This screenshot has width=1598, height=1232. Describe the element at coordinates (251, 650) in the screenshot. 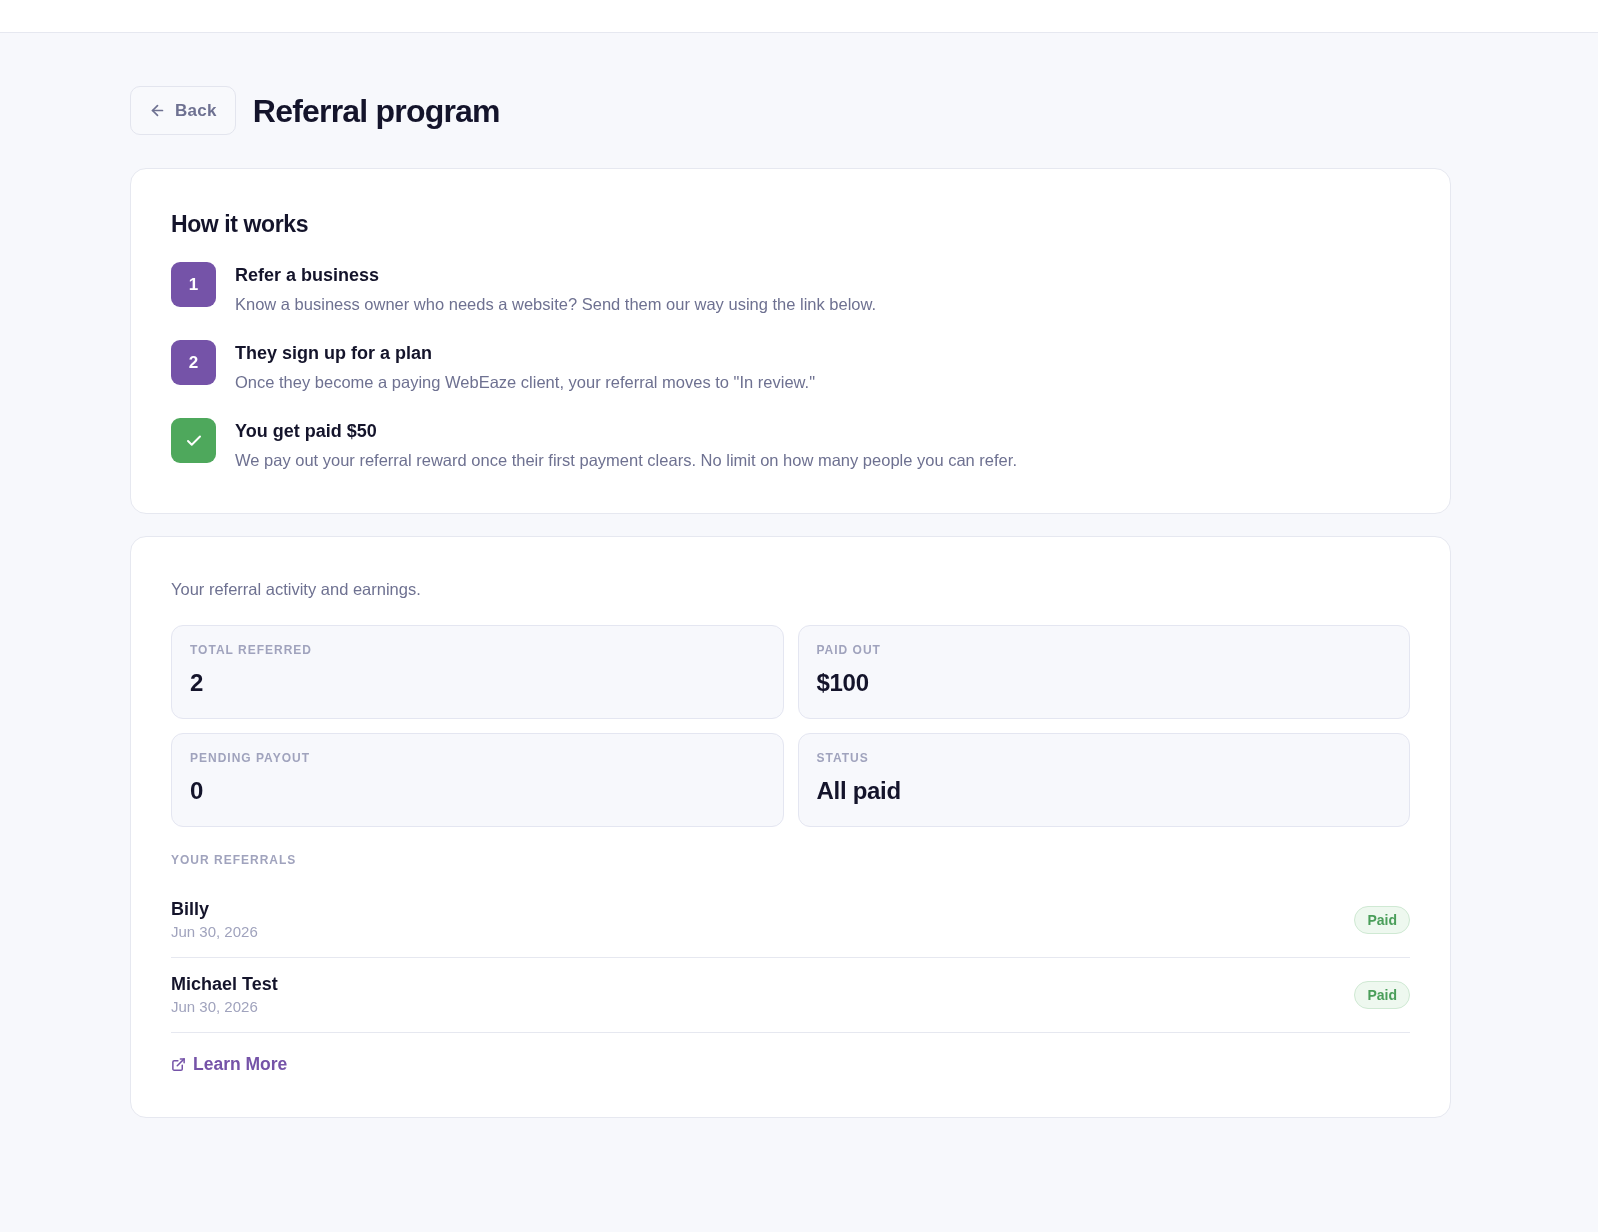

I see `stat-label: TOTAL REFERRED` at that location.